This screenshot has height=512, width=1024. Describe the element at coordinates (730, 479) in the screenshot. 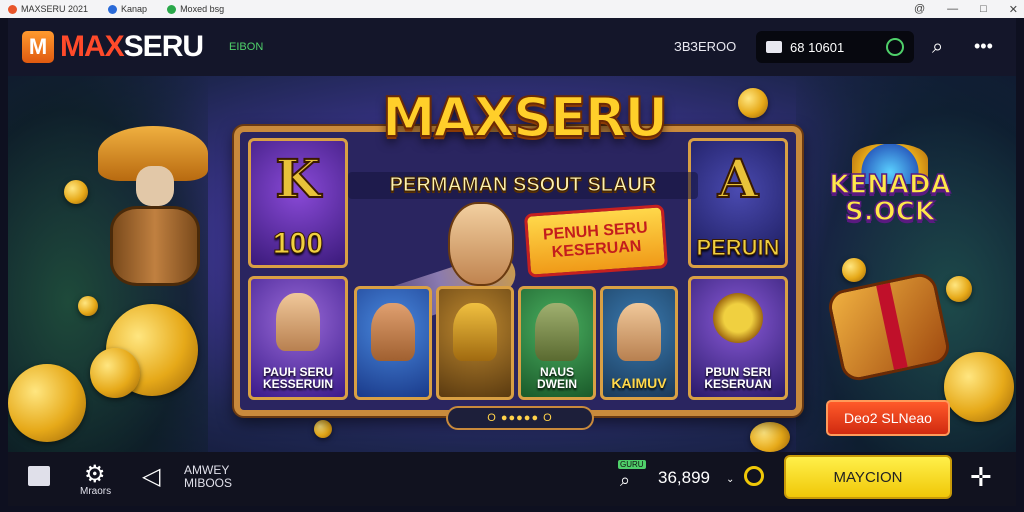

I see `chevron-down-icon: ⌄` at that location.